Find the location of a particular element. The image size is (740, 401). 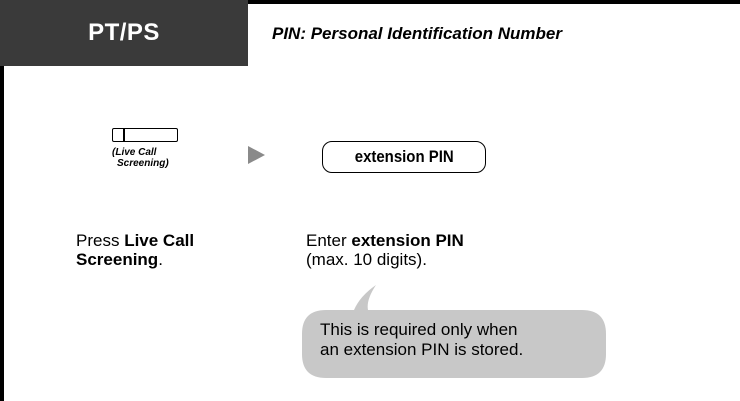

key-caption: (Live Call Screening) is located at coordinates (147, 158).